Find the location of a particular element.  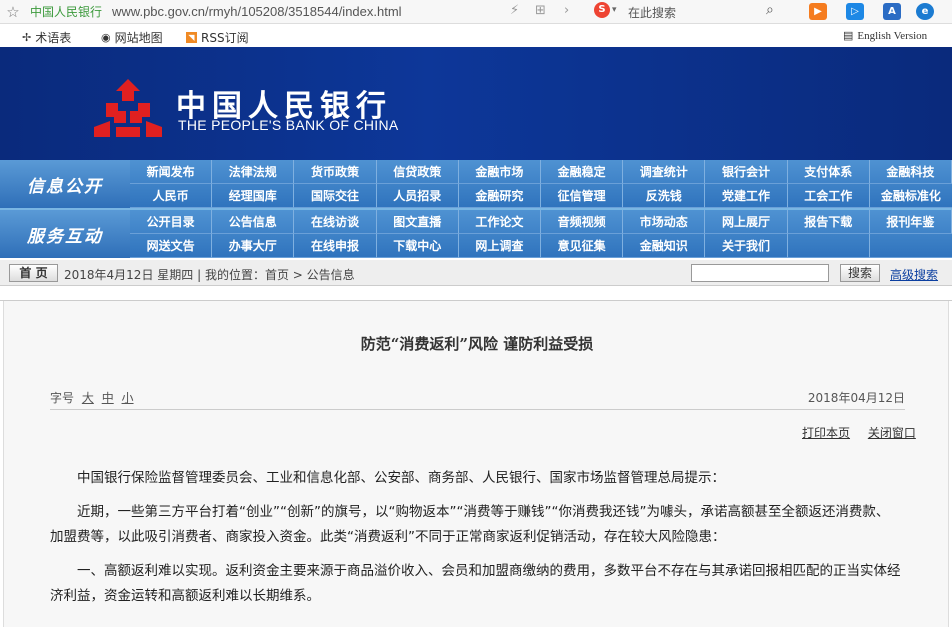

bookmark-star-icon: ☆ is located at coordinates (13, 12).